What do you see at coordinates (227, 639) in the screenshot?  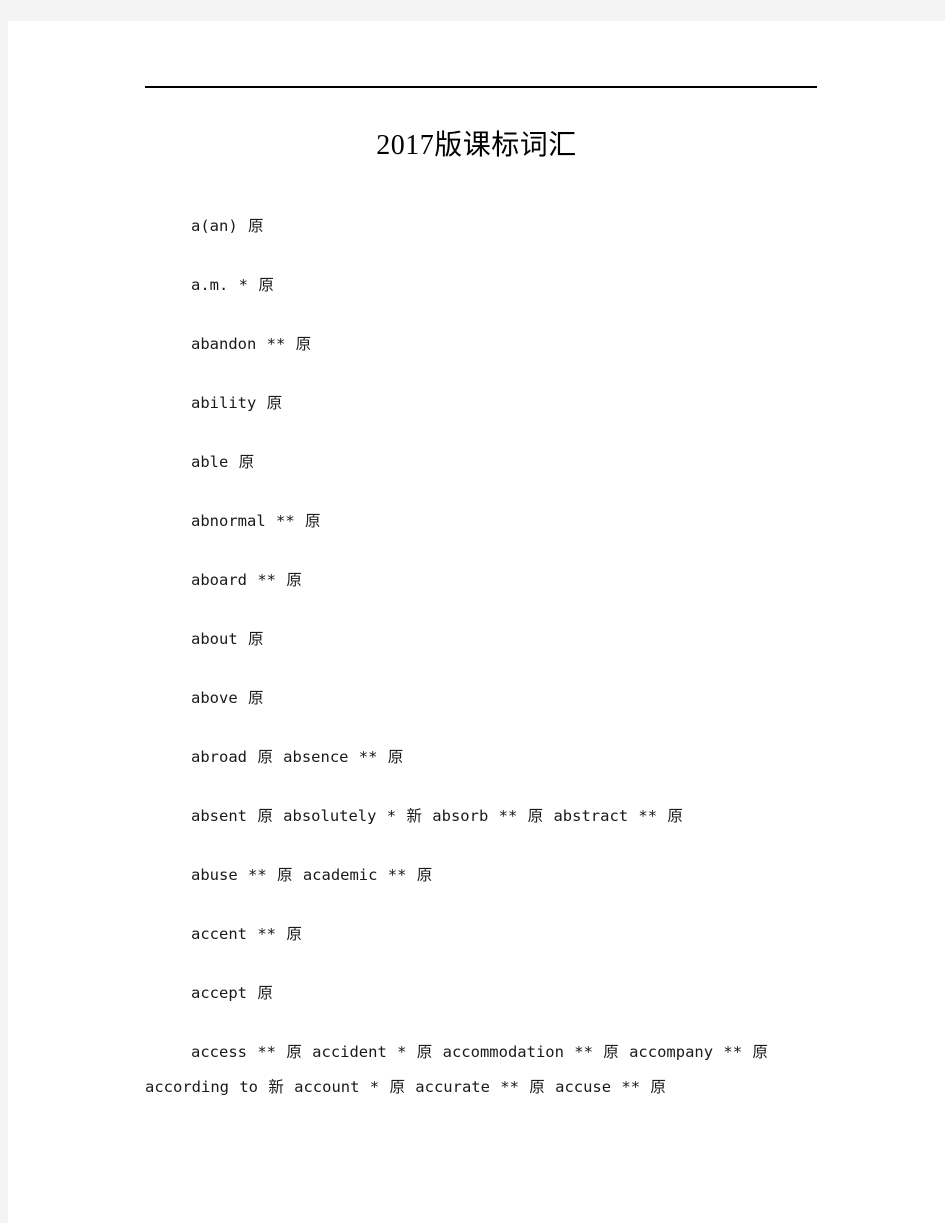 I see `vocabulary-entry: about 原` at bounding box center [227, 639].